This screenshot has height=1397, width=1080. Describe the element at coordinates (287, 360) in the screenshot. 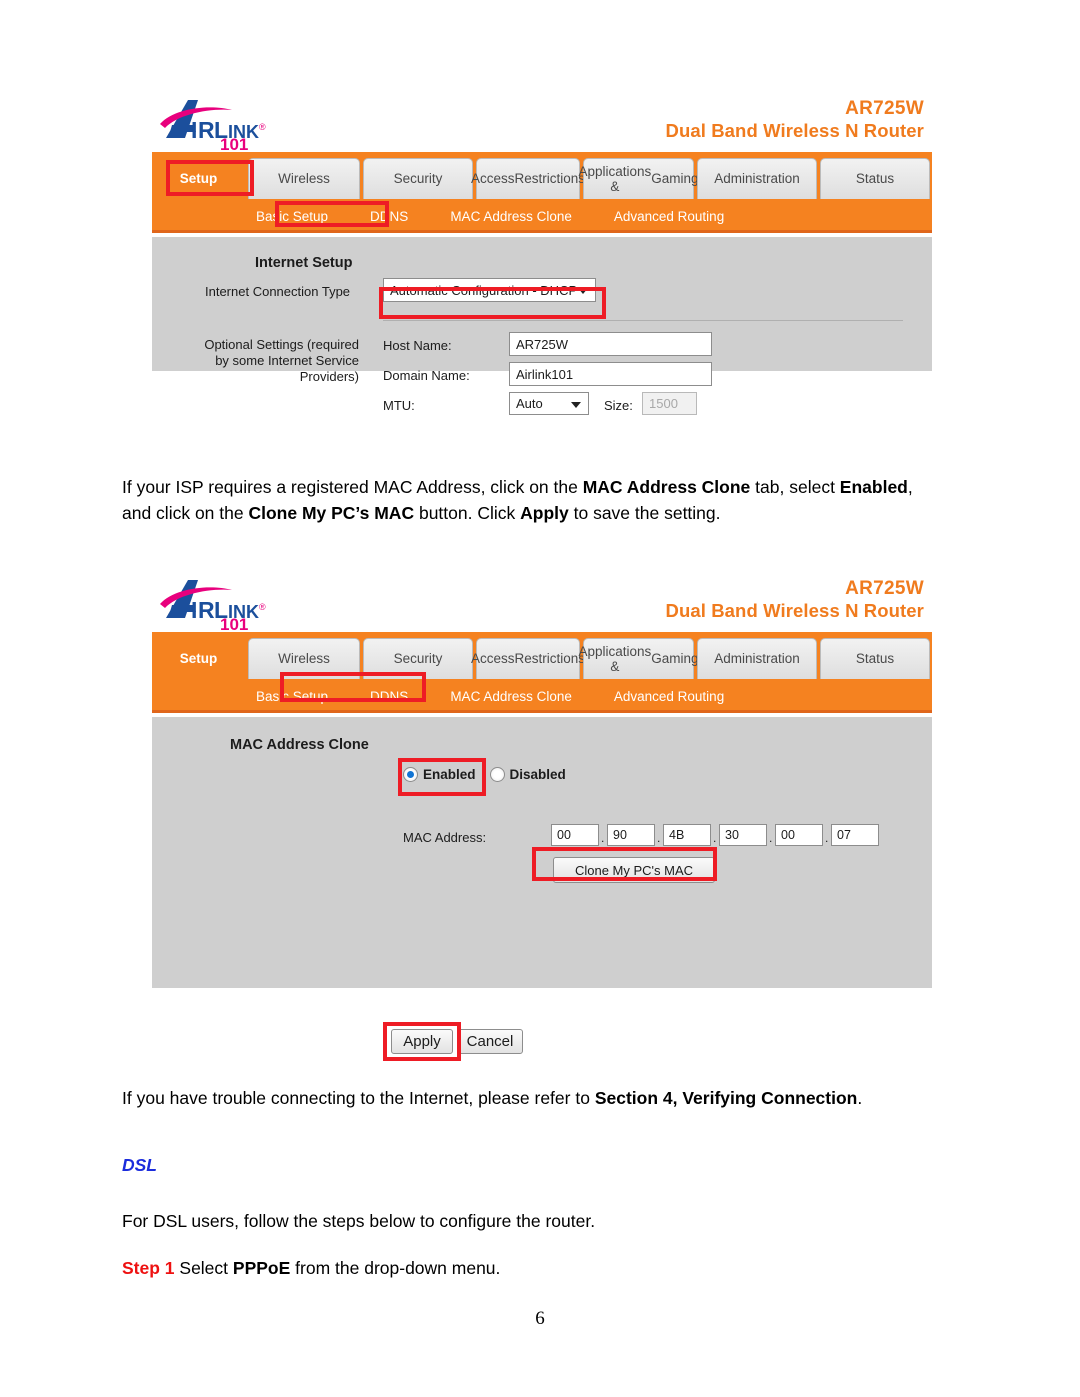

I see `optional-settings-line2: by some Internet Service` at that location.